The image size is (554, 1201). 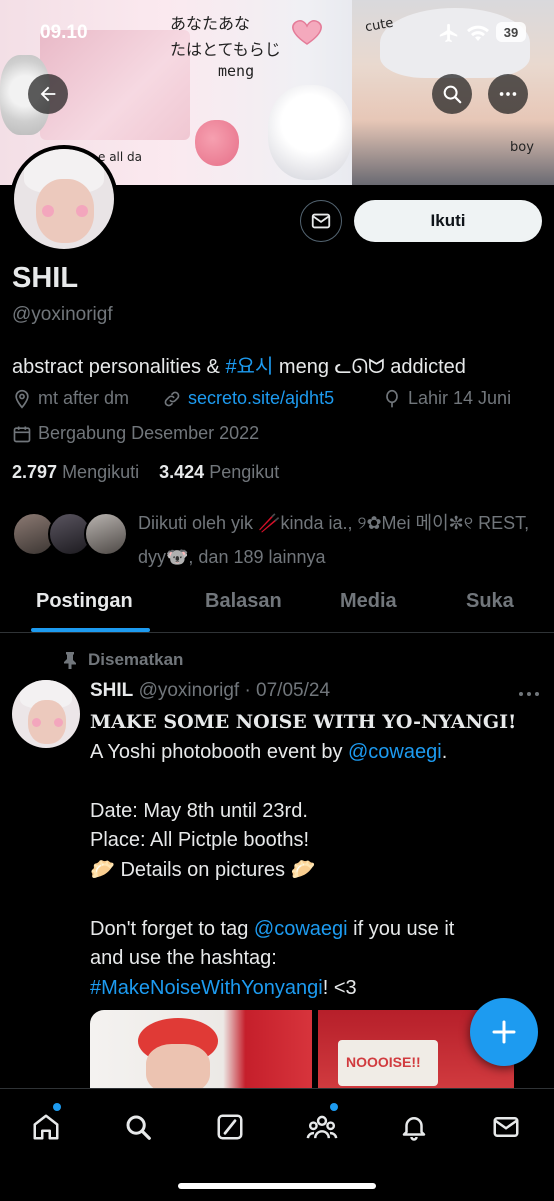 What do you see at coordinates (449, 35) in the screenshot?
I see `airplane-icon` at bounding box center [449, 35].